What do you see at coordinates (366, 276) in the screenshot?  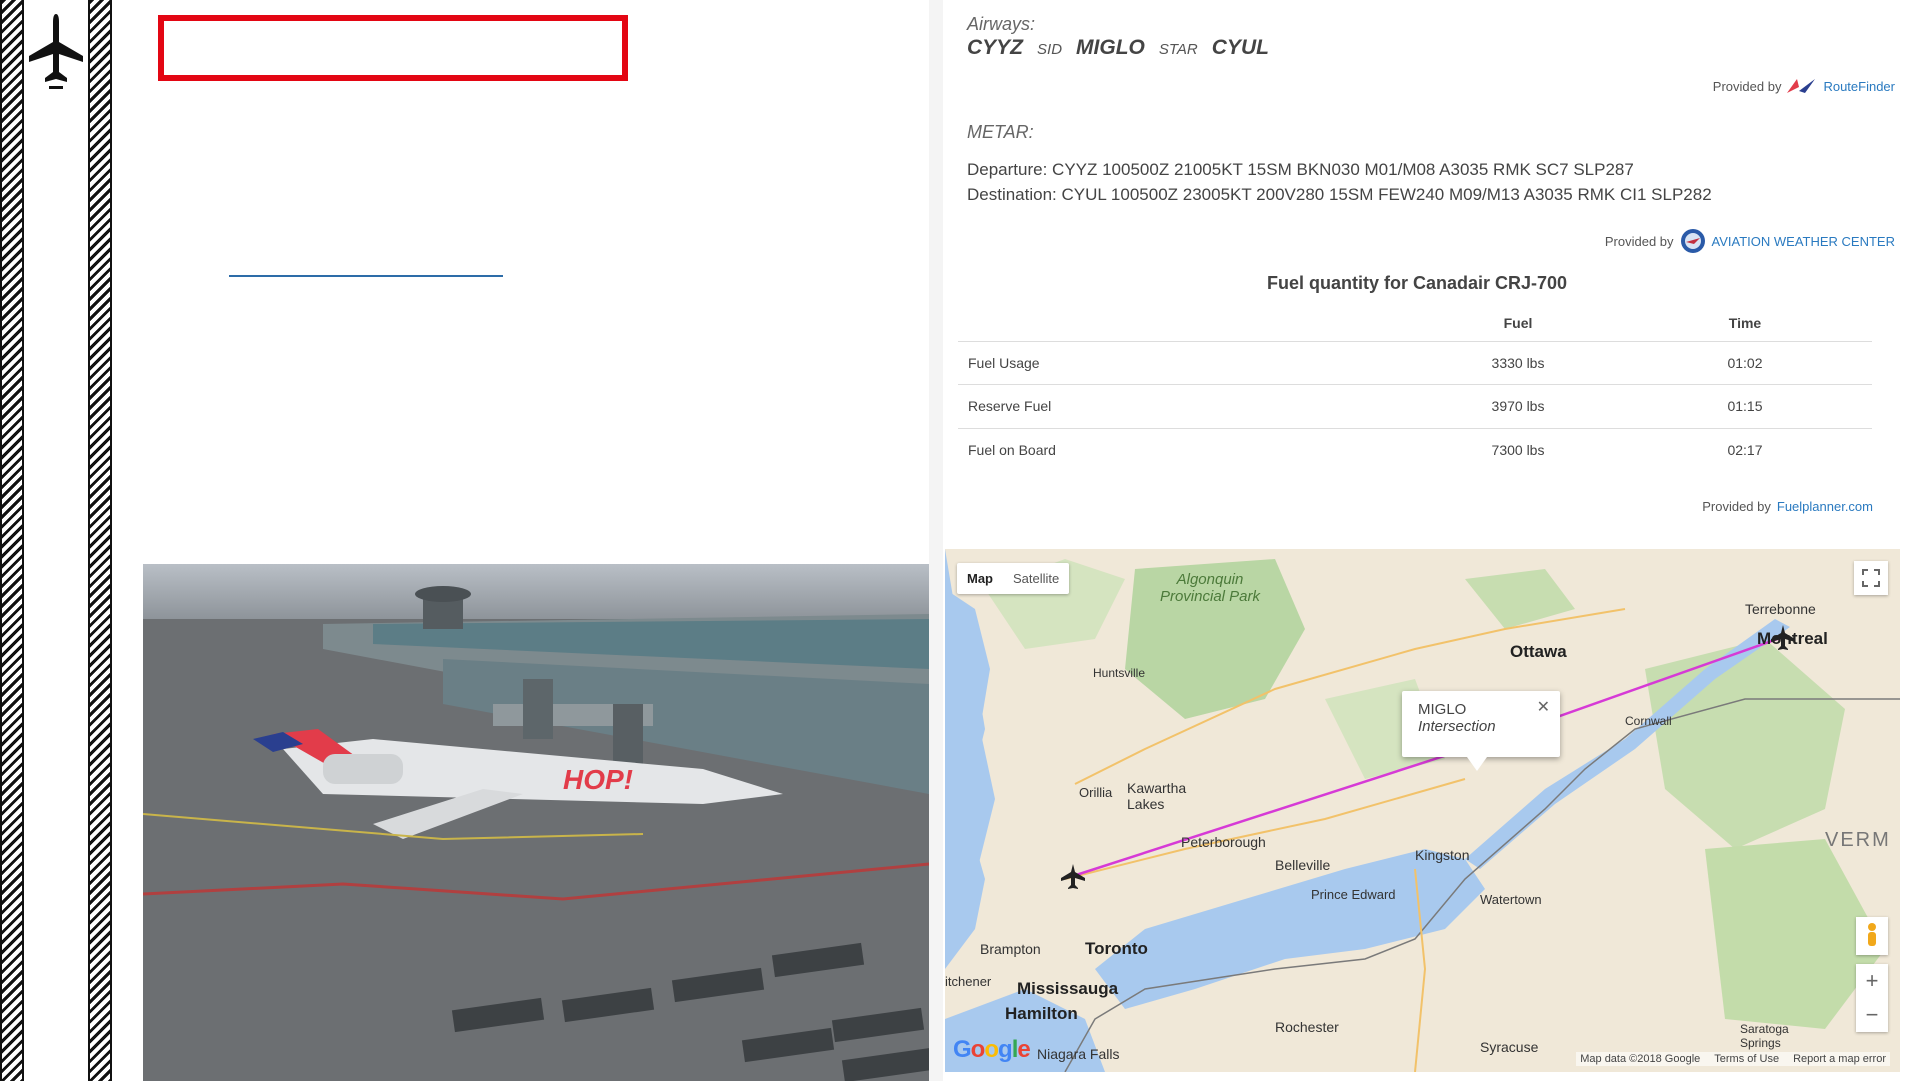 I see `title-underline` at bounding box center [366, 276].